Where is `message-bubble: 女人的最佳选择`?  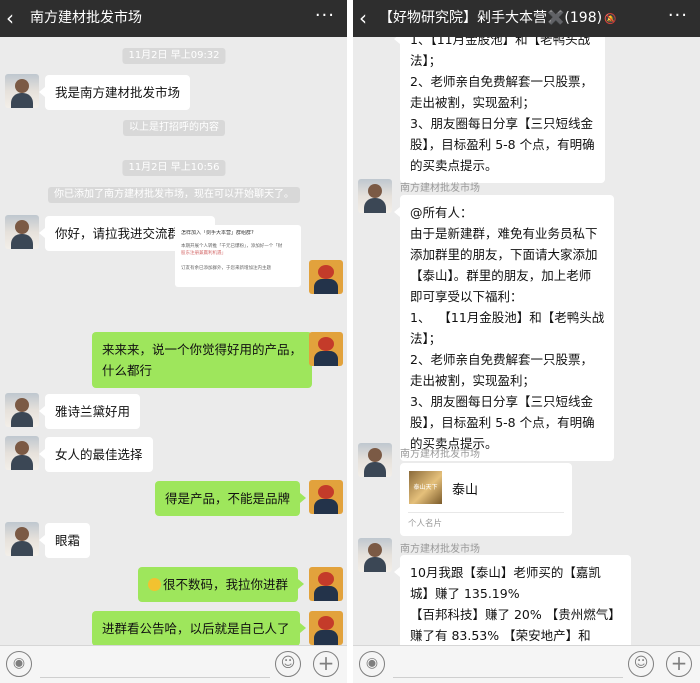 message-bubble: 女人的最佳选择 is located at coordinates (96, 454).